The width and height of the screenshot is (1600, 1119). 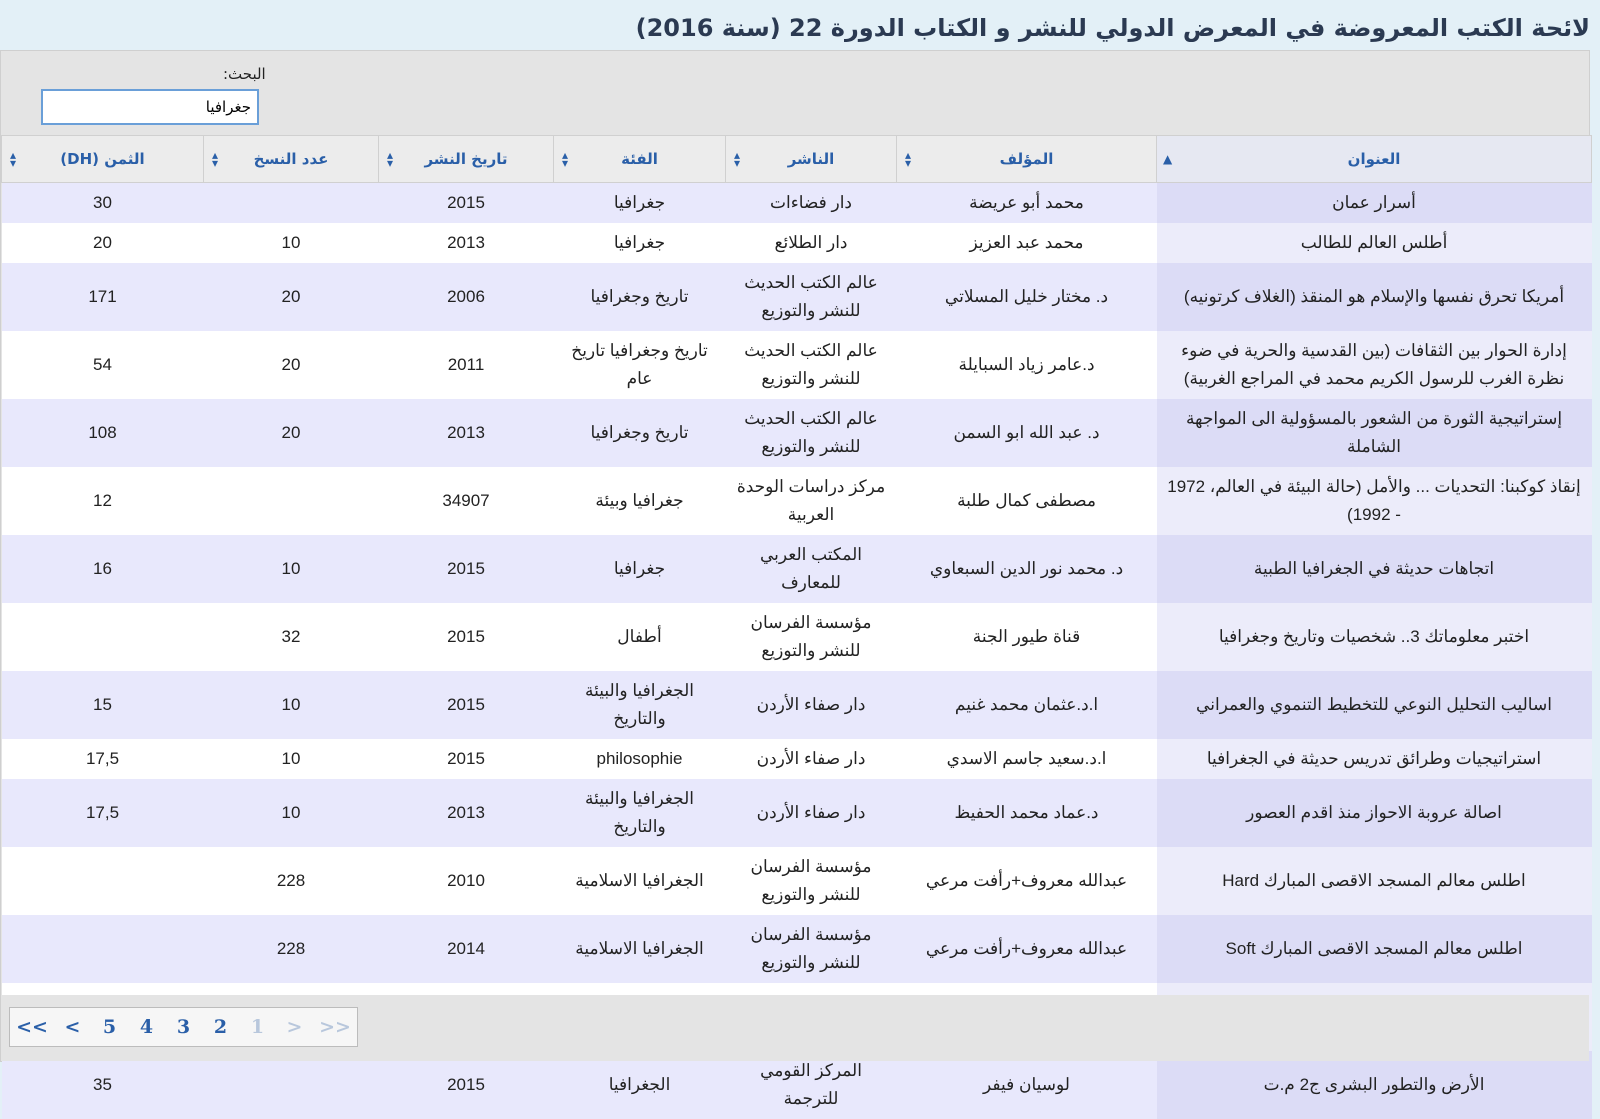 I want to click on cell-title: اطلس معالم المسجد الاقصى المبارك Hard, so click(x=1374, y=881).